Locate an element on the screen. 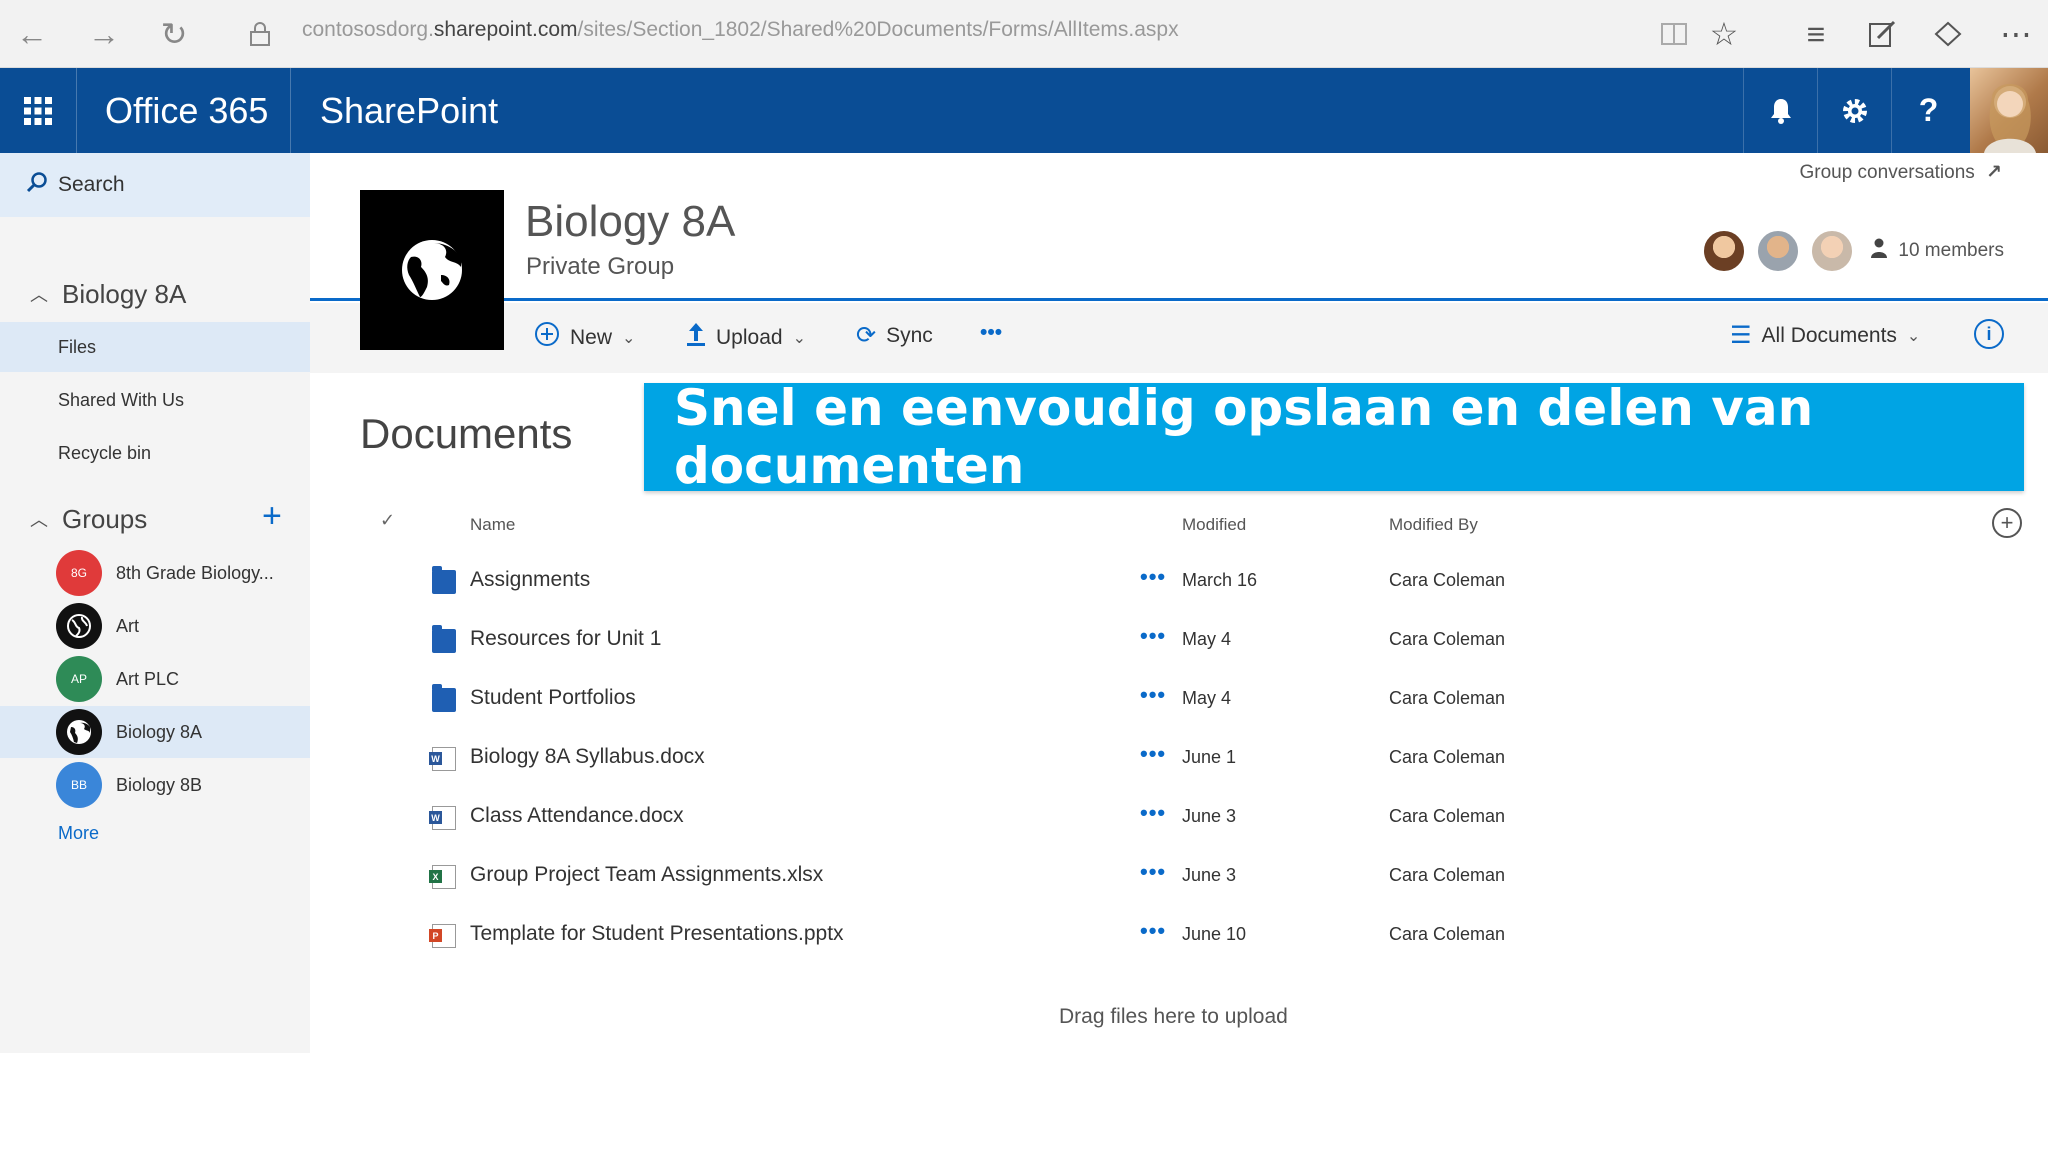 This screenshot has height=1152, width=2048. group-item-biology-8b: BB Biology 8B is located at coordinates (155, 785).